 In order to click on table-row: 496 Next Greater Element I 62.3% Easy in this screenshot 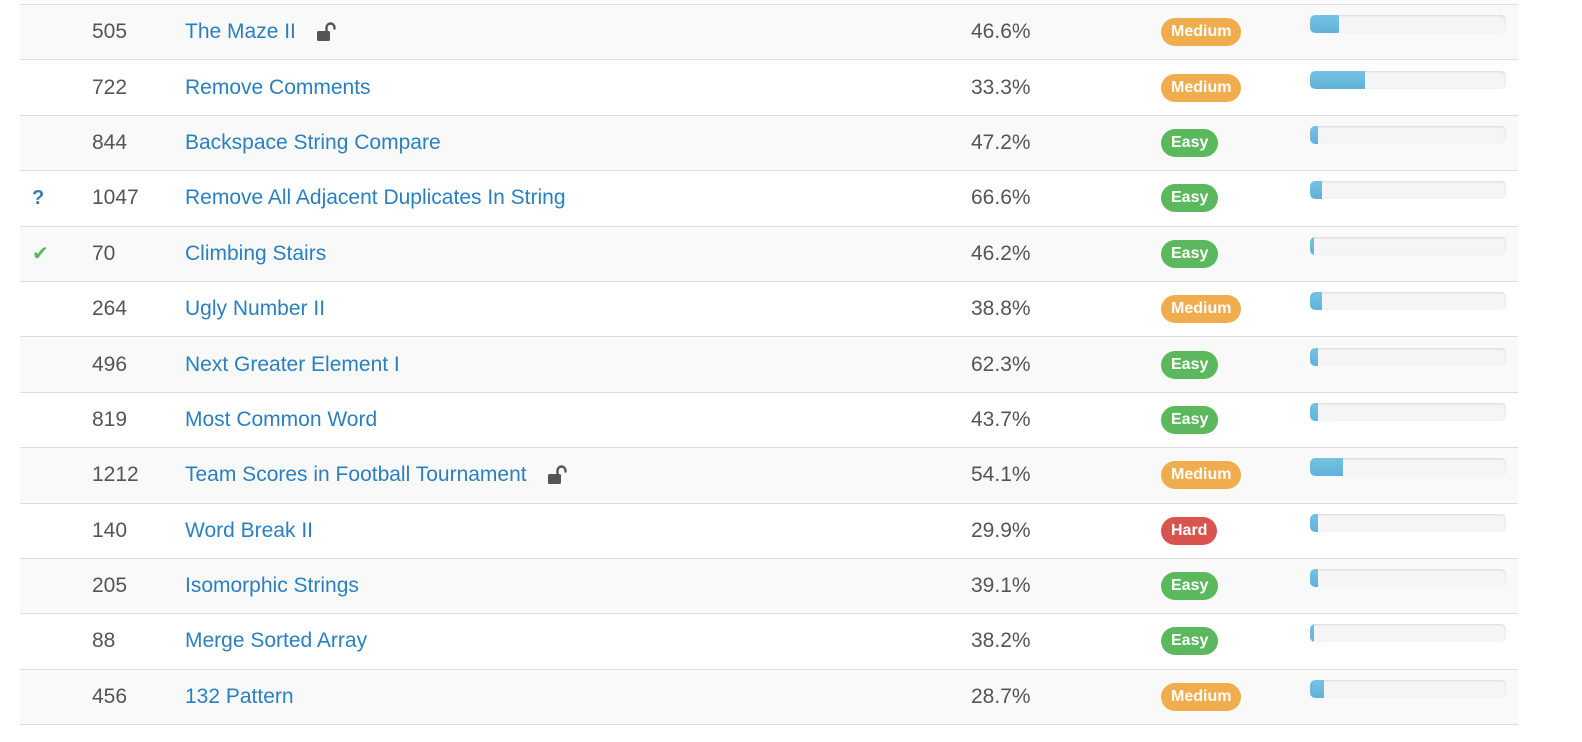, I will do `click(769, 365)`.